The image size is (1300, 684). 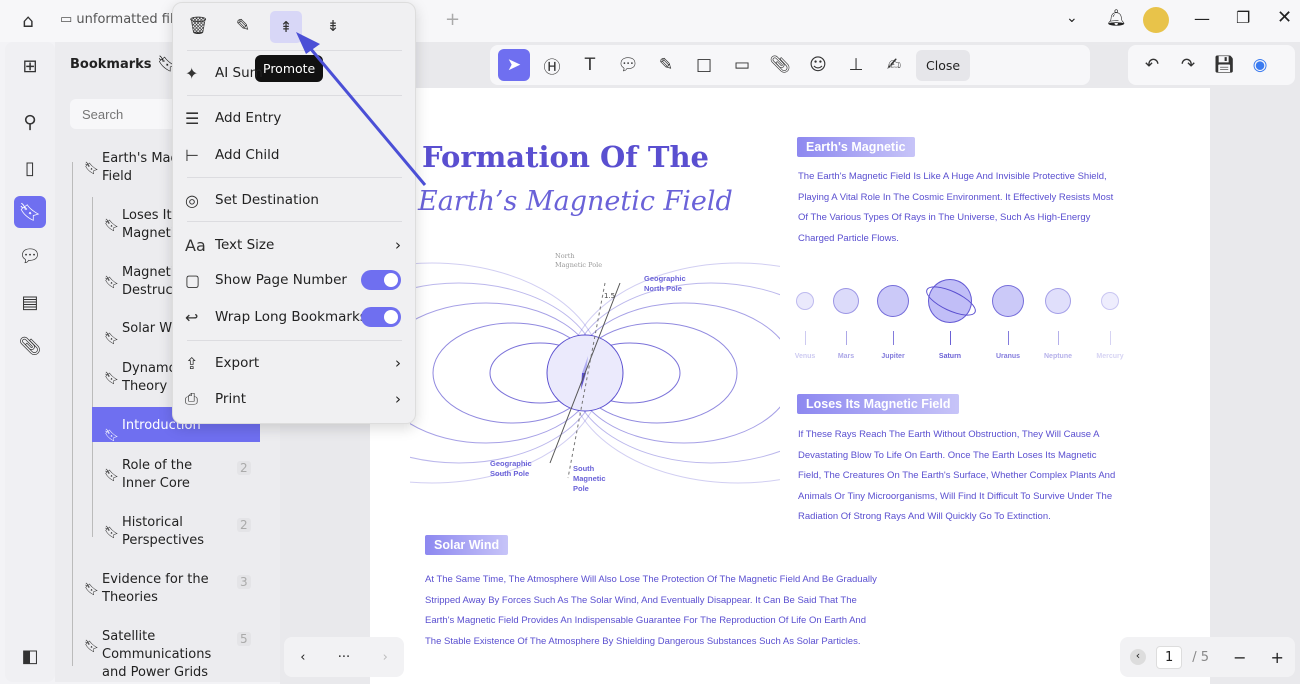 What do you see at coordinates (1169, 657) in the screenshot?
I see `page-input: 1` at bounding box center [1169, 657].